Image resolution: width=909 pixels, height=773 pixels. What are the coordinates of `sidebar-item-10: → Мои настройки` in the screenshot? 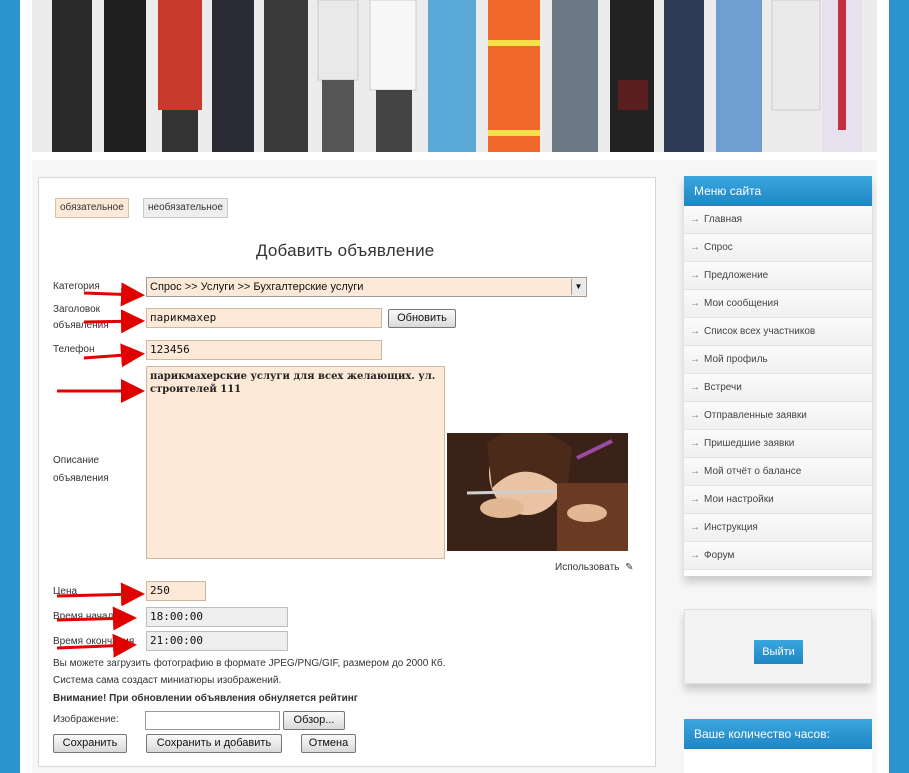 It's located at (778, 500).